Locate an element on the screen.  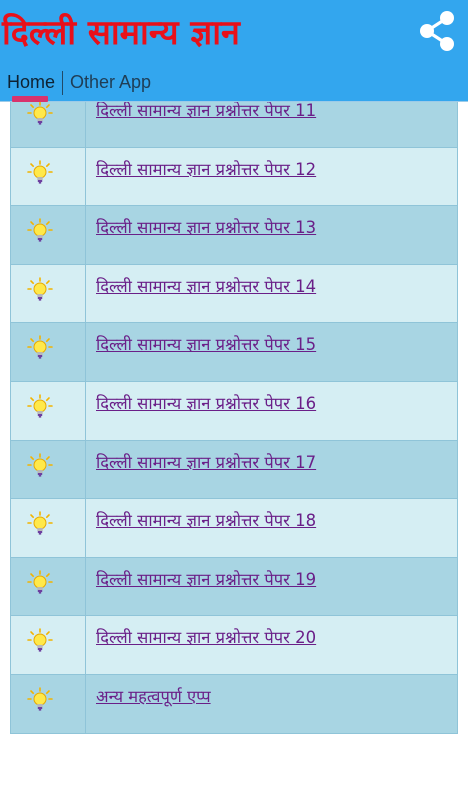
tab-bar: Home Other App is located at coordinates (79, 83).